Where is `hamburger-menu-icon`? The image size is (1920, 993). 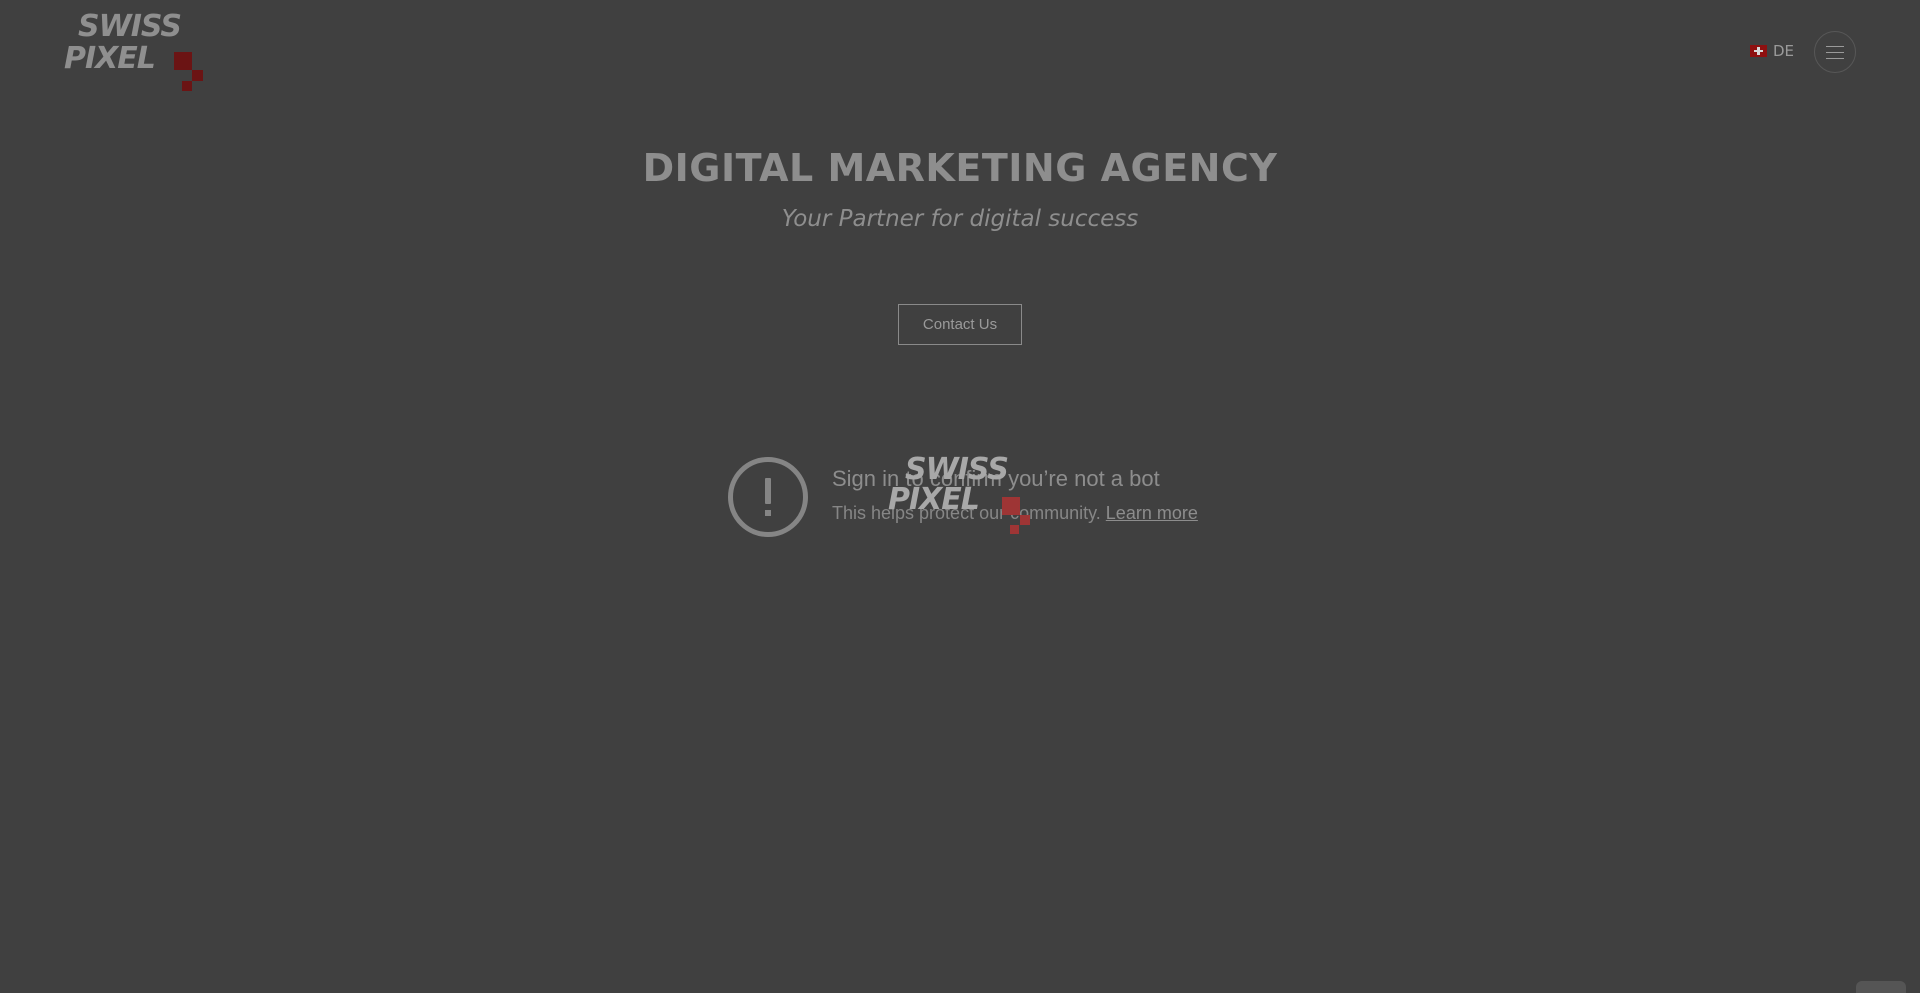 hamburger-menu-icon is located at coordinates (1835, 52).